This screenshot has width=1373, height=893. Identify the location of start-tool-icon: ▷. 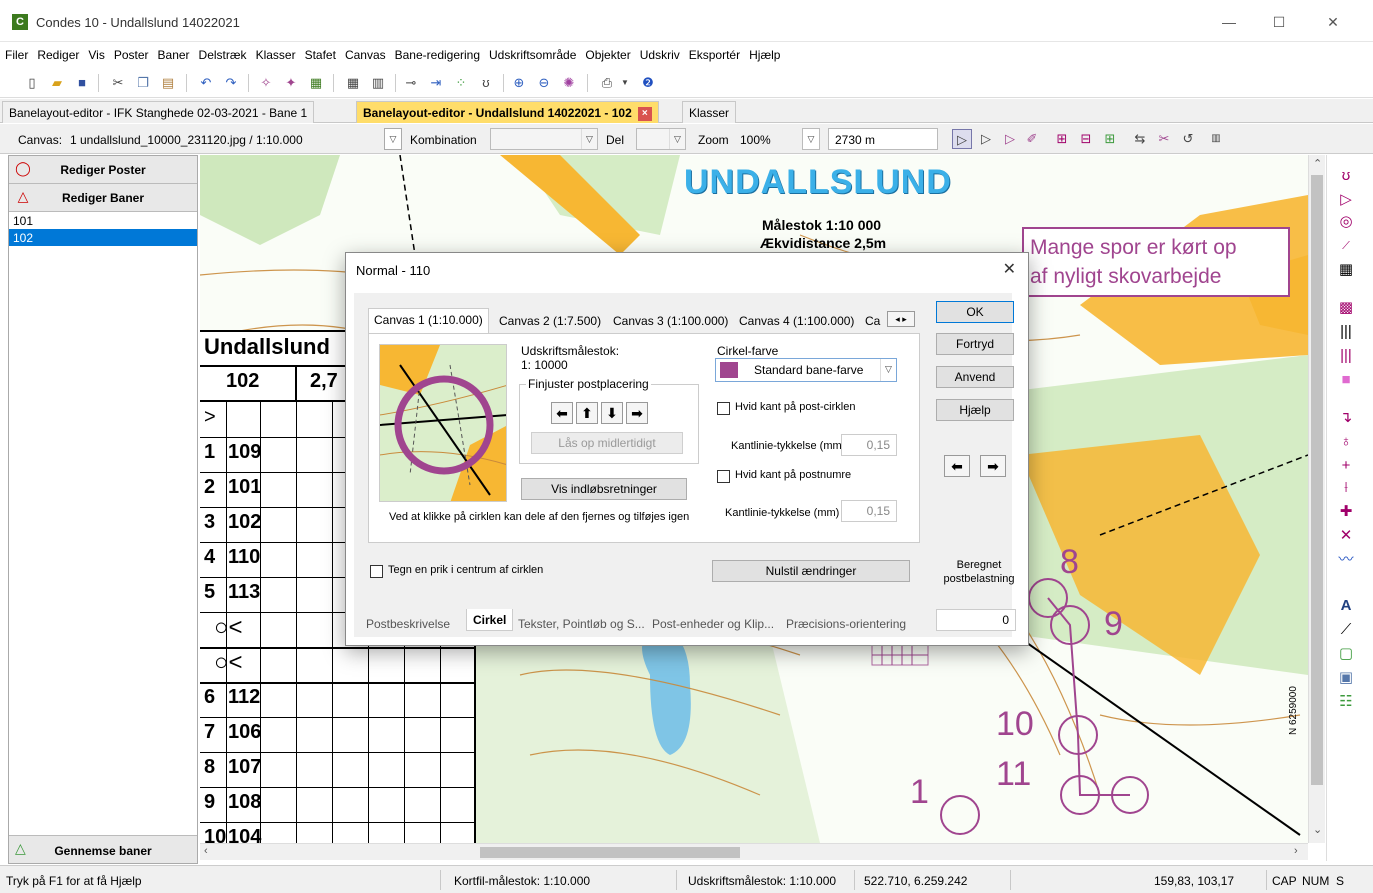
(1346, 200).